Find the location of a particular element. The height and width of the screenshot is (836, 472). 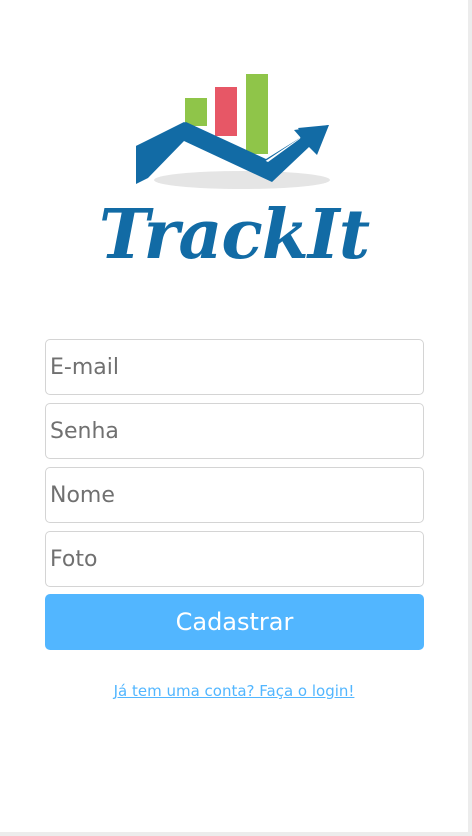

chart-arrow-logo-icon is located at coordinates (233, 131).